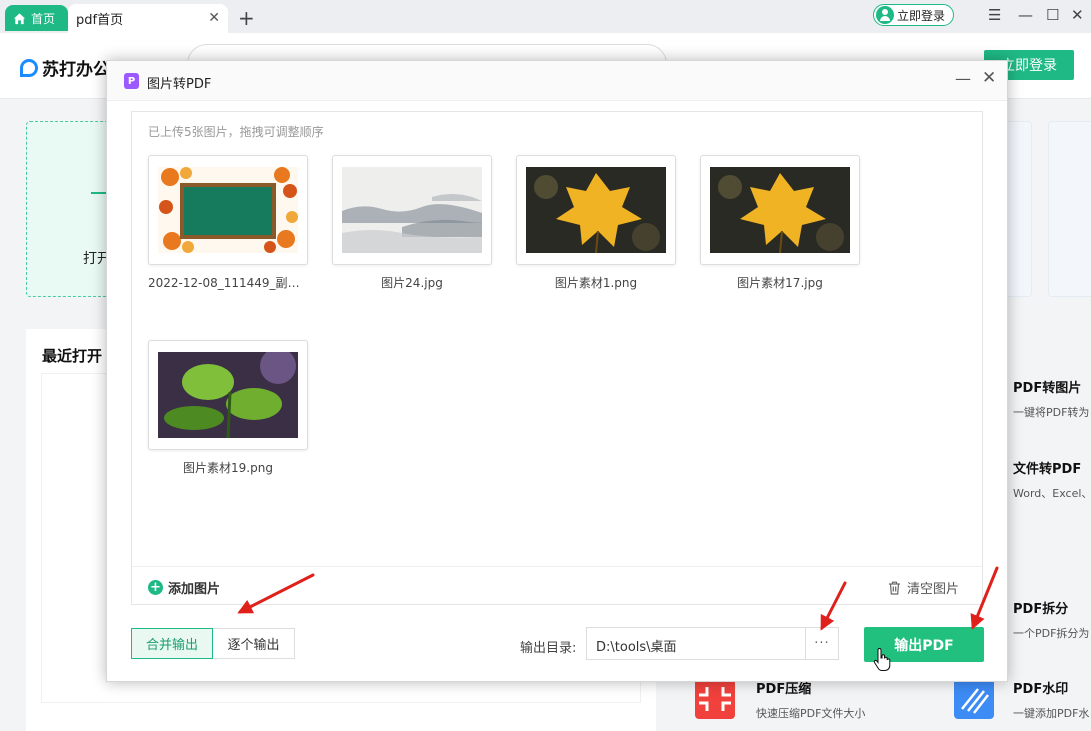  Describe the element at coordinates (695, 643) in the screenshot. I see `output-dir-field: D:\tools\桌面` at that location.